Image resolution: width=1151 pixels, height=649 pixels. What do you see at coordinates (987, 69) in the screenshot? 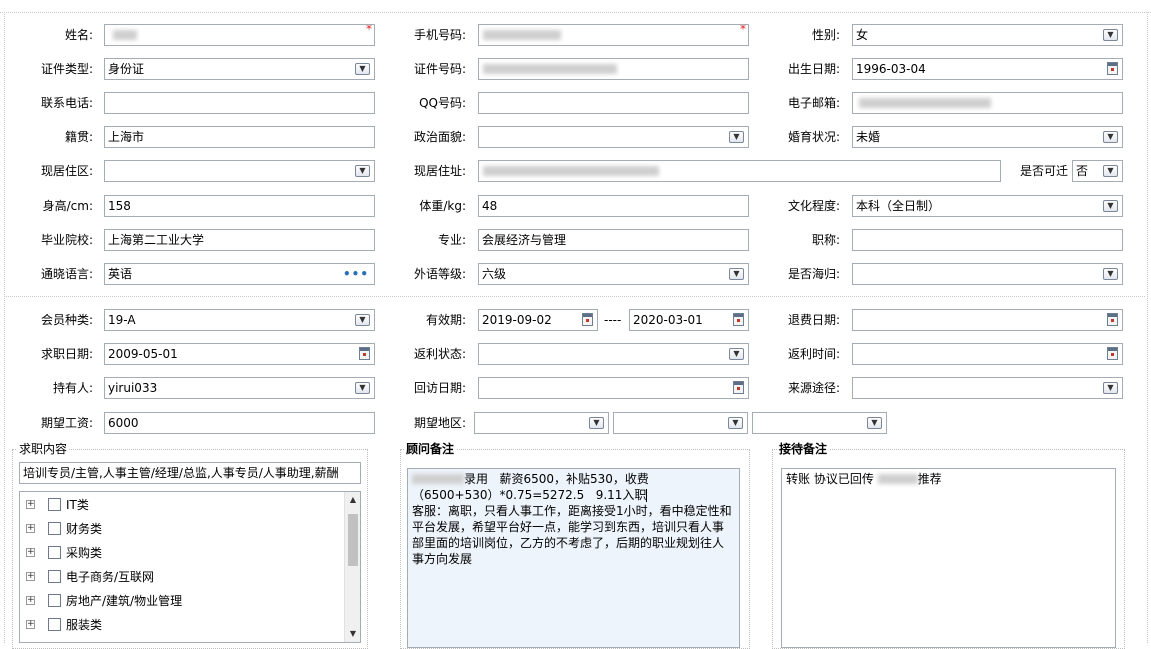
I see `birth-date-input: 1996-03-04` at bounding box center [987, 69].